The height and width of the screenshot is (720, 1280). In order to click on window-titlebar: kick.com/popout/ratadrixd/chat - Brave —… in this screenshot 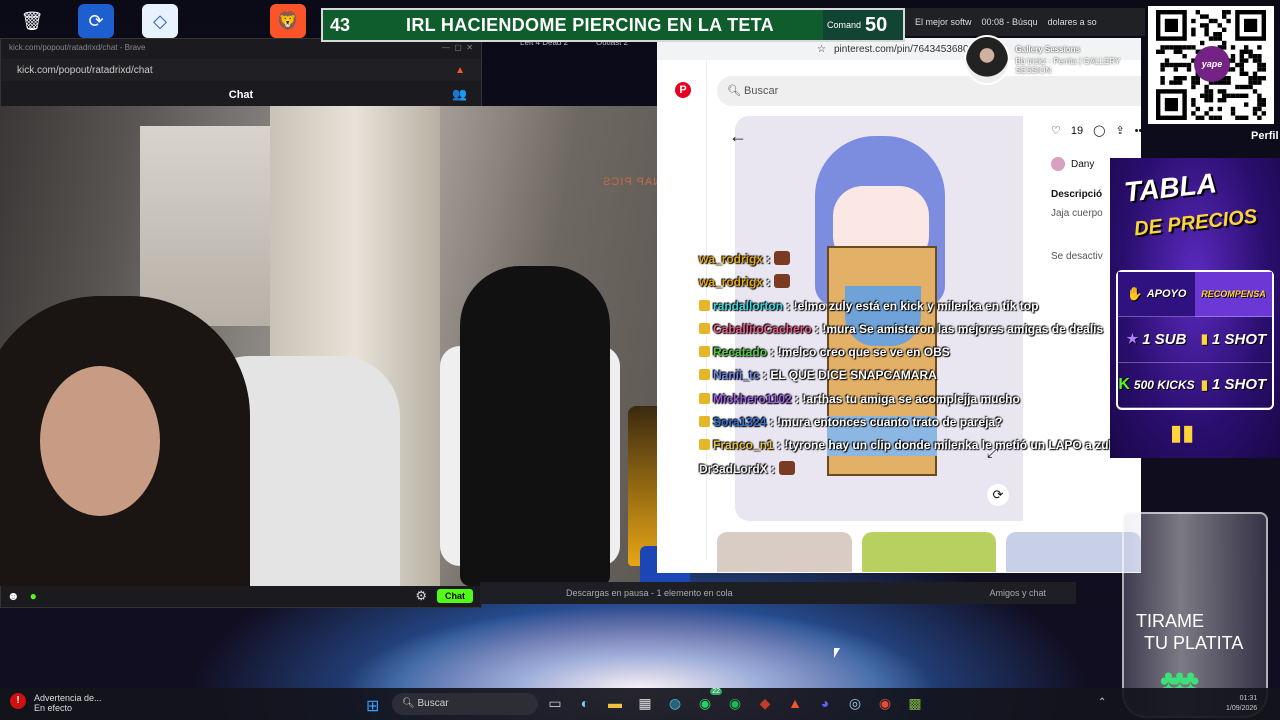, I will do `click(241, 49)`.